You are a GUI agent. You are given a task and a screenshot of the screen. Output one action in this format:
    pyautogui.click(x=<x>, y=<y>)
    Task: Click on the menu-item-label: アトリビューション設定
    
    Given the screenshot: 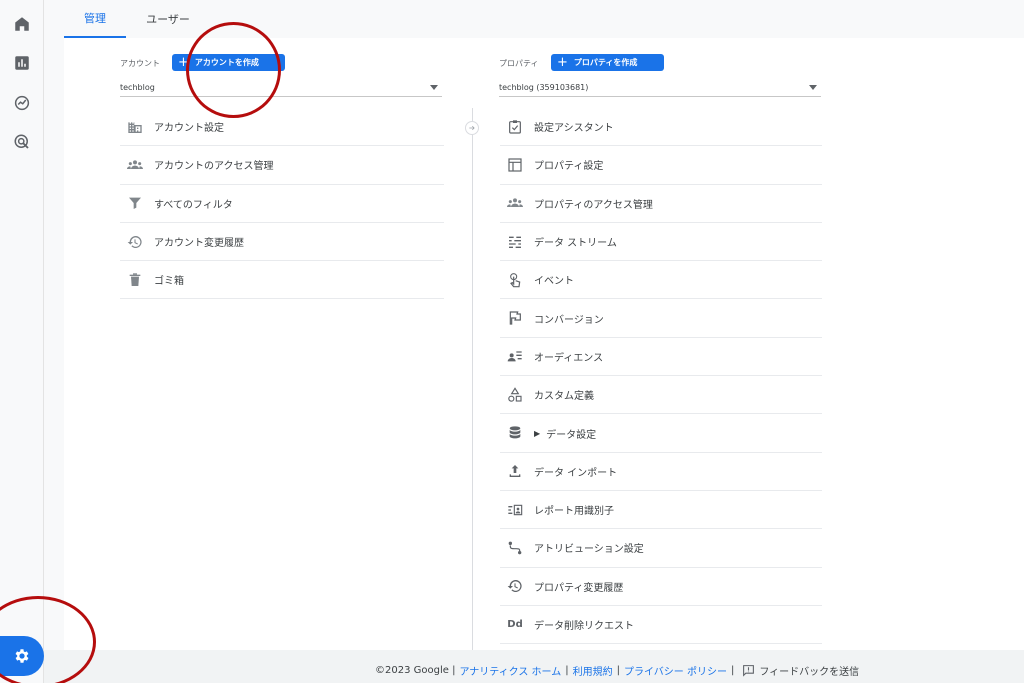 What is the action you would take?
    pyautogui.click(x=589, y=550)
    